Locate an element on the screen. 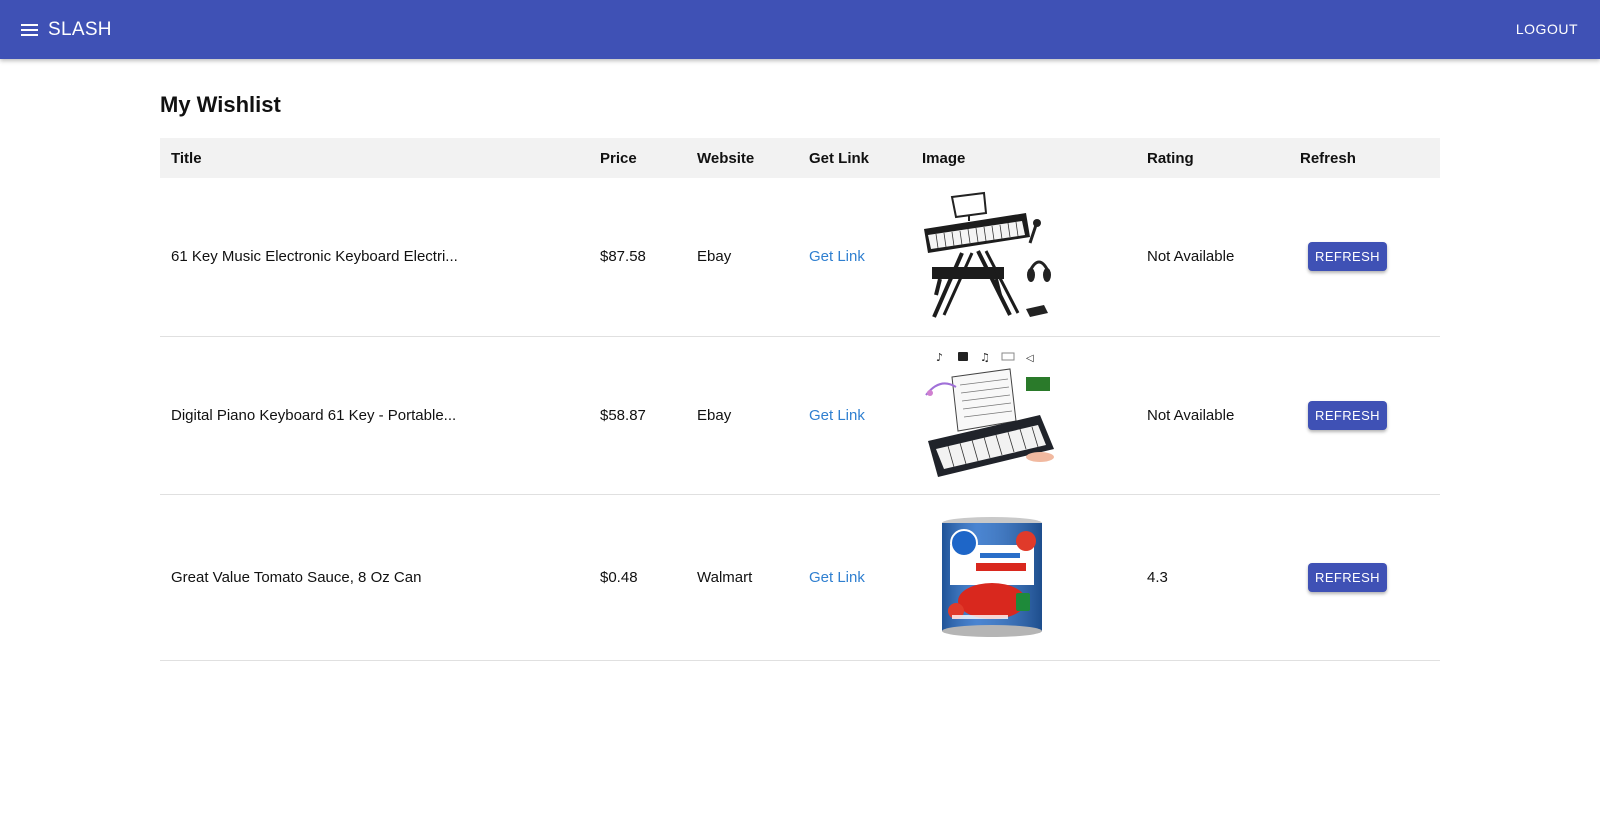 This screenshot has height=837, width=1600. column-header-get-link: Get Link is located at coordinates (839, 158).